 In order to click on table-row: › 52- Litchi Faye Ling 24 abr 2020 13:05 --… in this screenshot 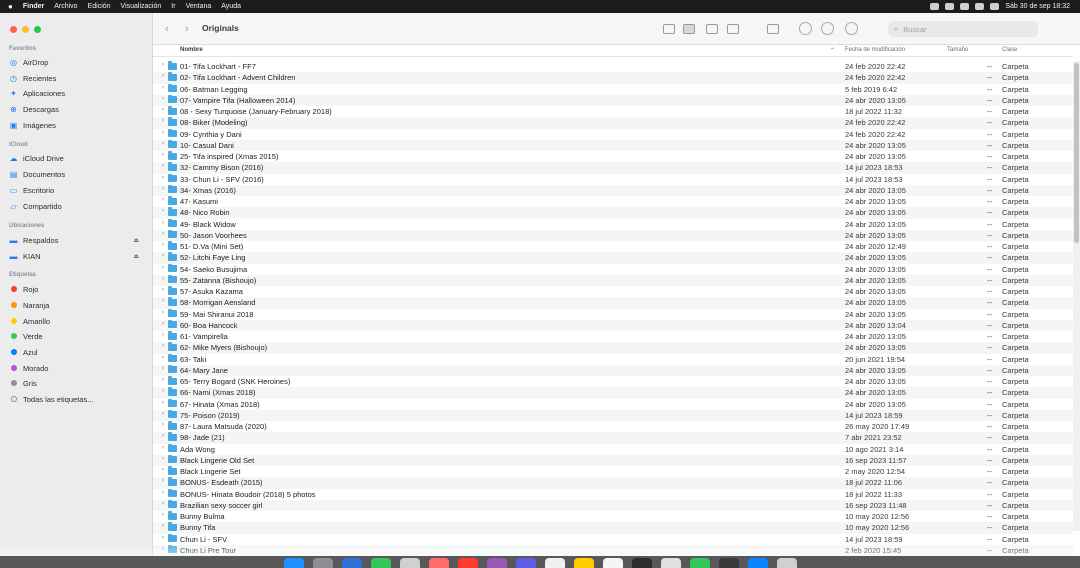, I will do `click(613, 258)`.